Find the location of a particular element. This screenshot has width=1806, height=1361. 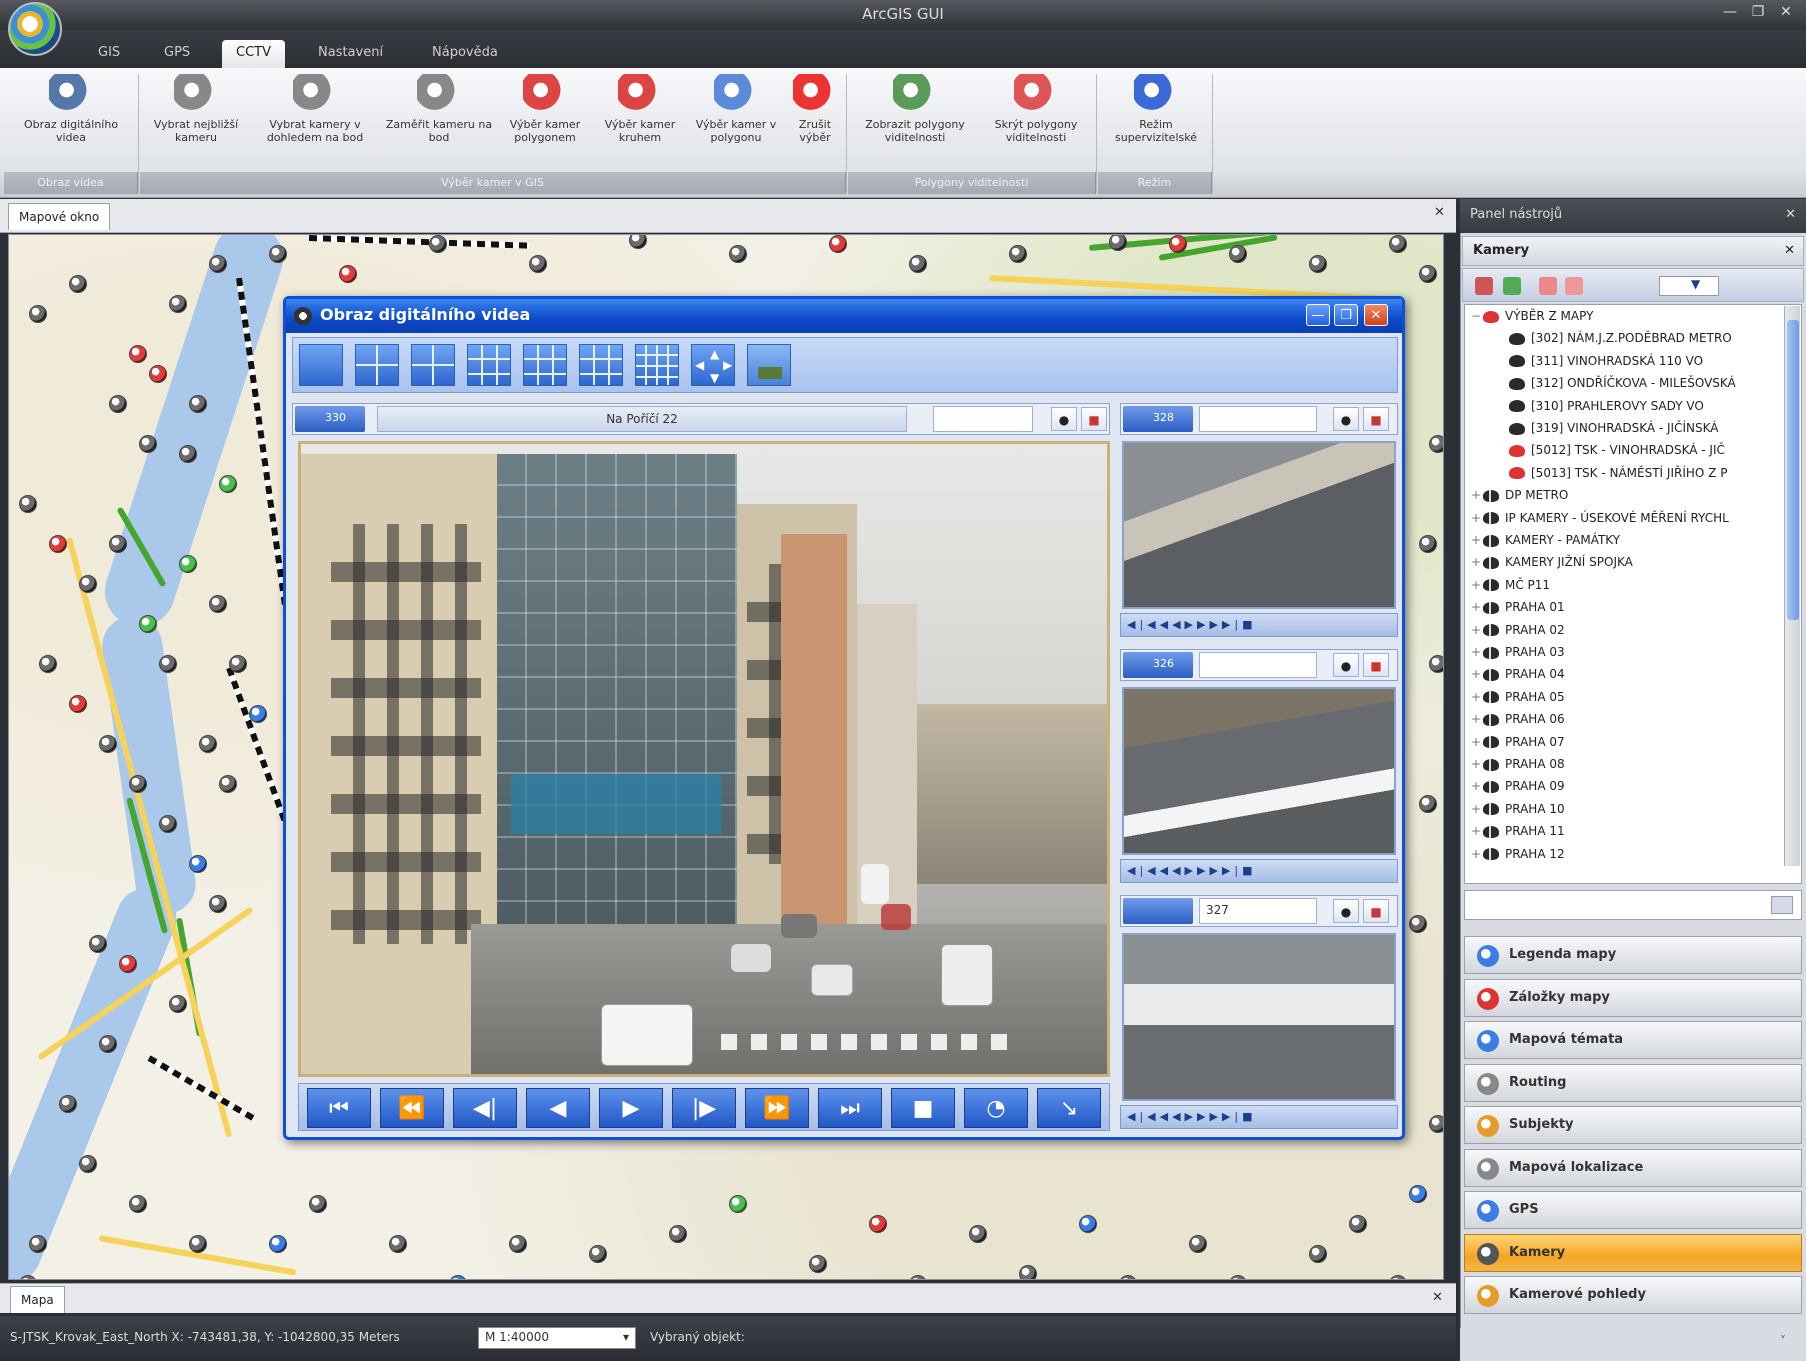

playback-button-4: ▶ is located at coordinates (631, 1108).